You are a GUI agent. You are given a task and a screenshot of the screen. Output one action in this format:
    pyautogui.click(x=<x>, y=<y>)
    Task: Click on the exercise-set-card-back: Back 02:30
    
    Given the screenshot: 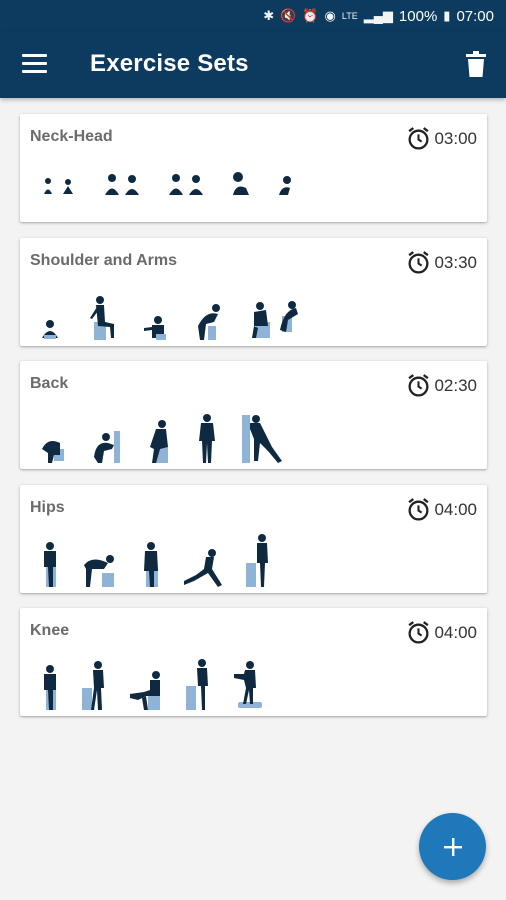 What is the action you would take?
    pyautogui.click(x=253, y=415)
    